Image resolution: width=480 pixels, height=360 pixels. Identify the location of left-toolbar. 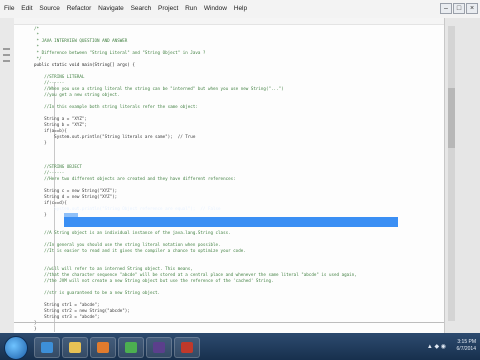
(7, 175).